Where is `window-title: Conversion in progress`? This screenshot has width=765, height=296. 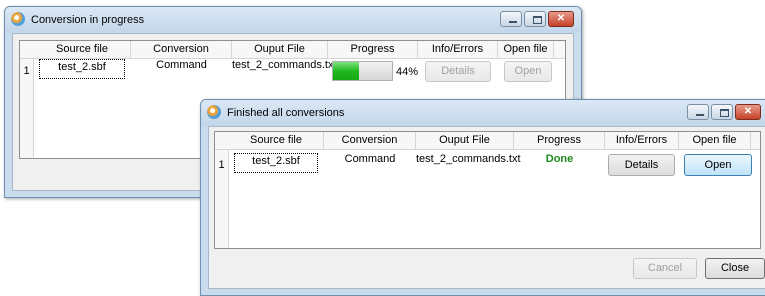 window-title: Conversion in progress is located at coordinates (88, 20).